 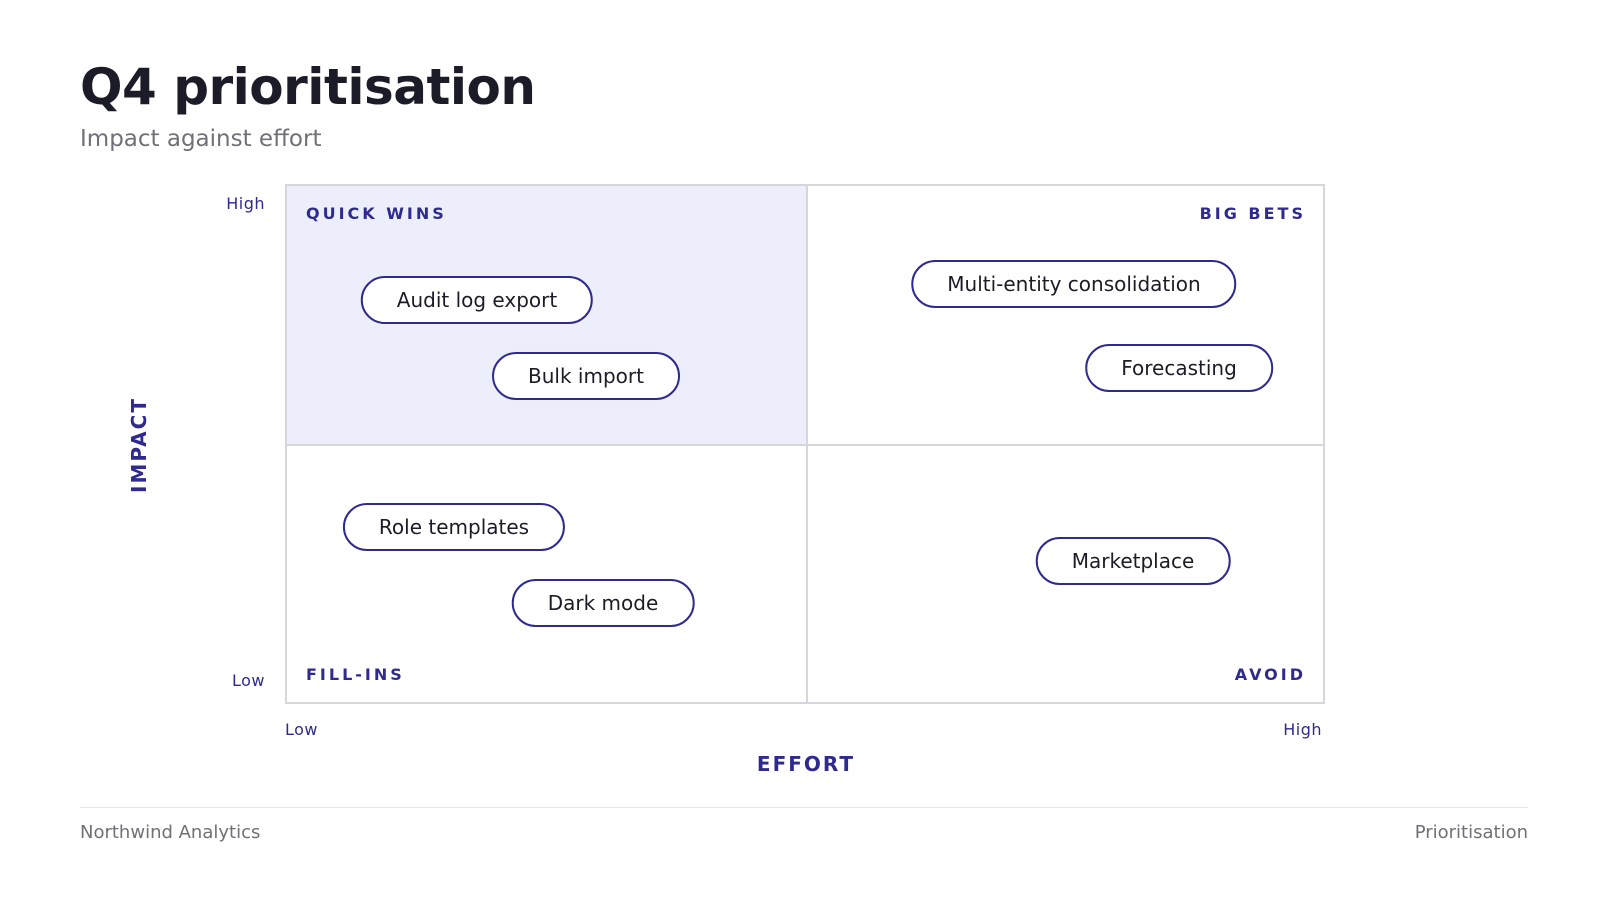 I want to click on quadrant-fill-ins: FILL-INS, so click(x=547, y=573).